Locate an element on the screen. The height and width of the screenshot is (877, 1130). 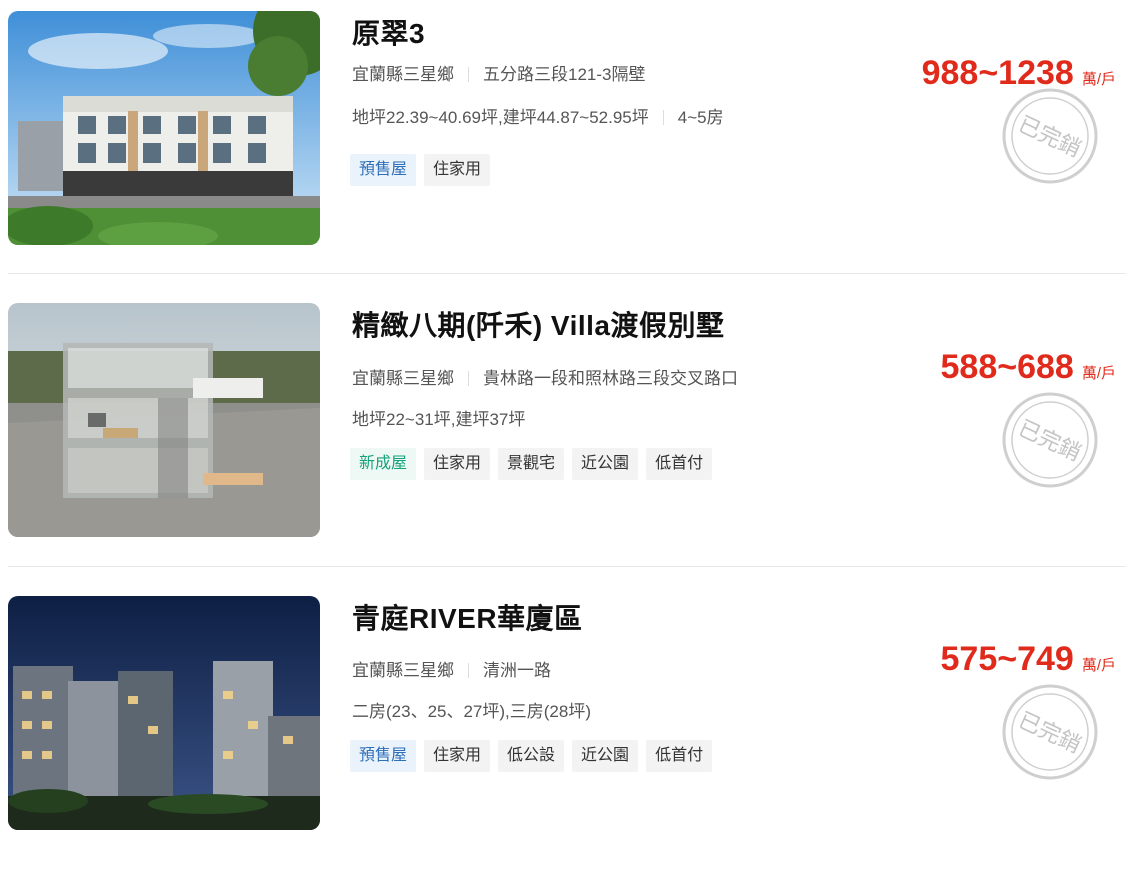
listing-specs: 地坪22.39~40.69坪,建坪44.87~52.95坪 4~5房 is located at coordinates (538, 115).